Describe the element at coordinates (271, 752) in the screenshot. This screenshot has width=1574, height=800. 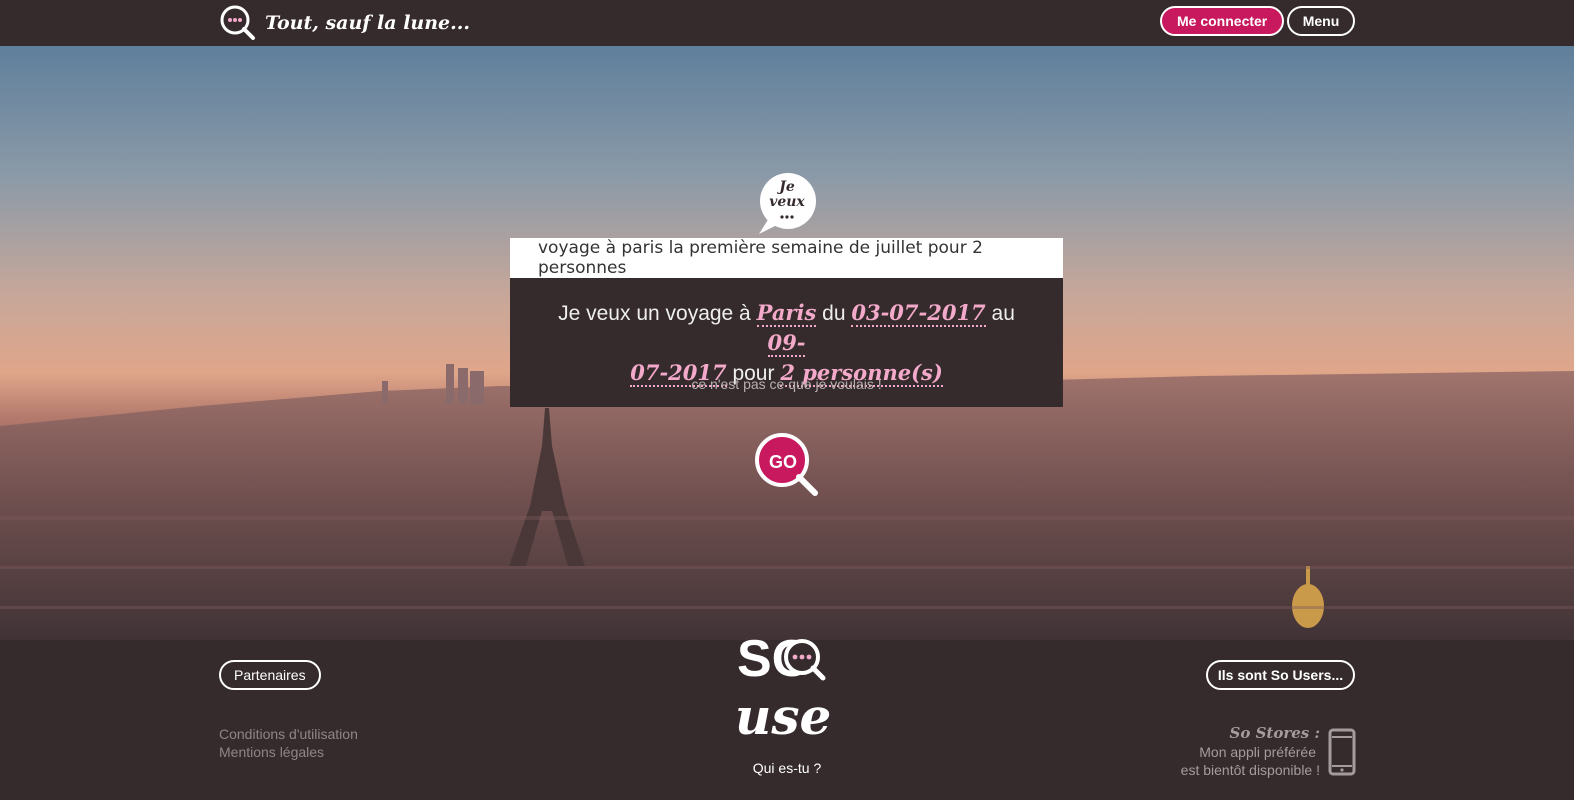
I see `legal-notice-link: Mentions légales` at that location.